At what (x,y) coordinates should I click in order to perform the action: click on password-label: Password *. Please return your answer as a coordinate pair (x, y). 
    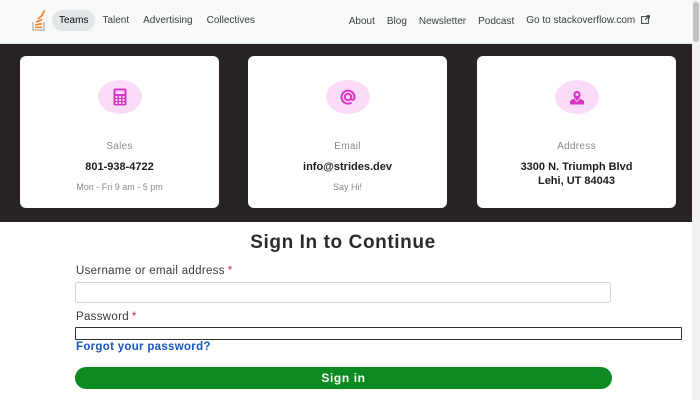
    Looking at the image, I should click on (106, 317).